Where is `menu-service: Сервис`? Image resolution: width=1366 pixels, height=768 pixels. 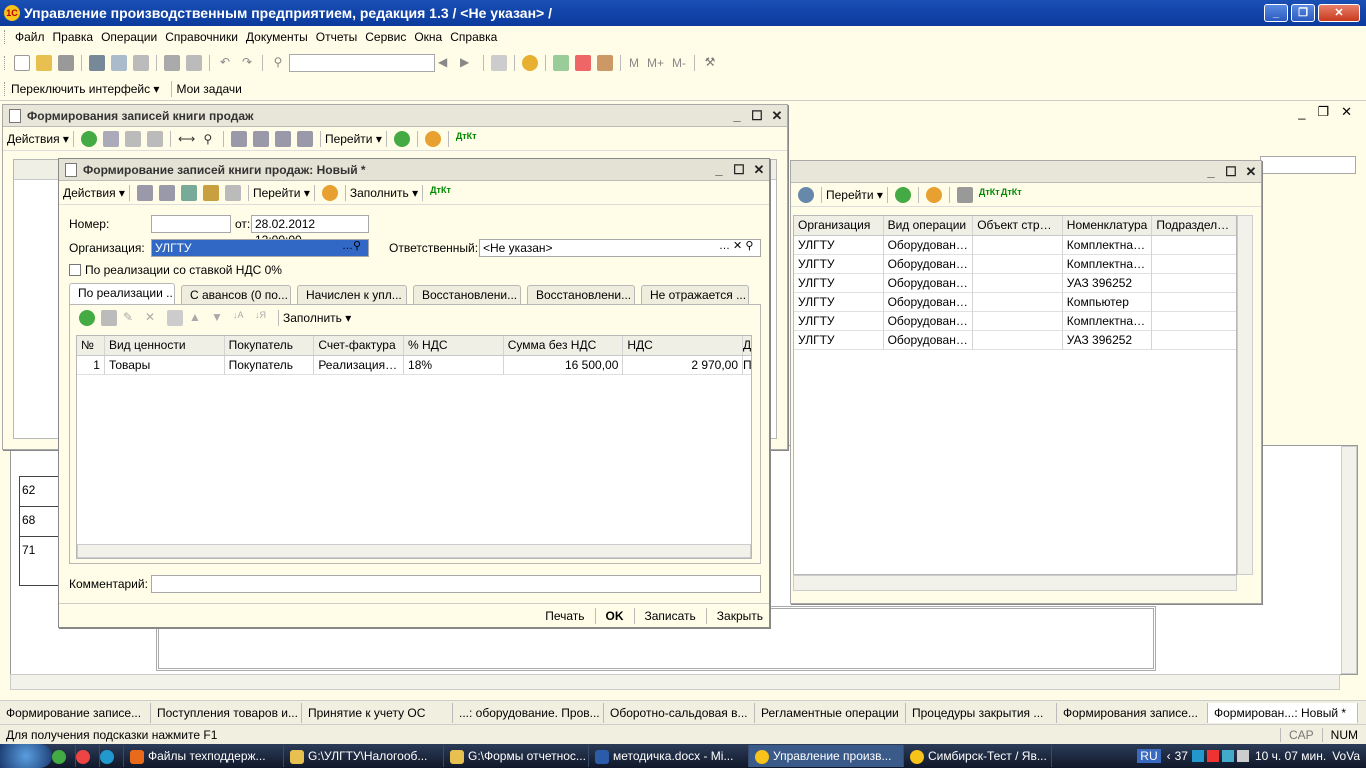
menu-service: Сервис is located at coordinates (385, 37).